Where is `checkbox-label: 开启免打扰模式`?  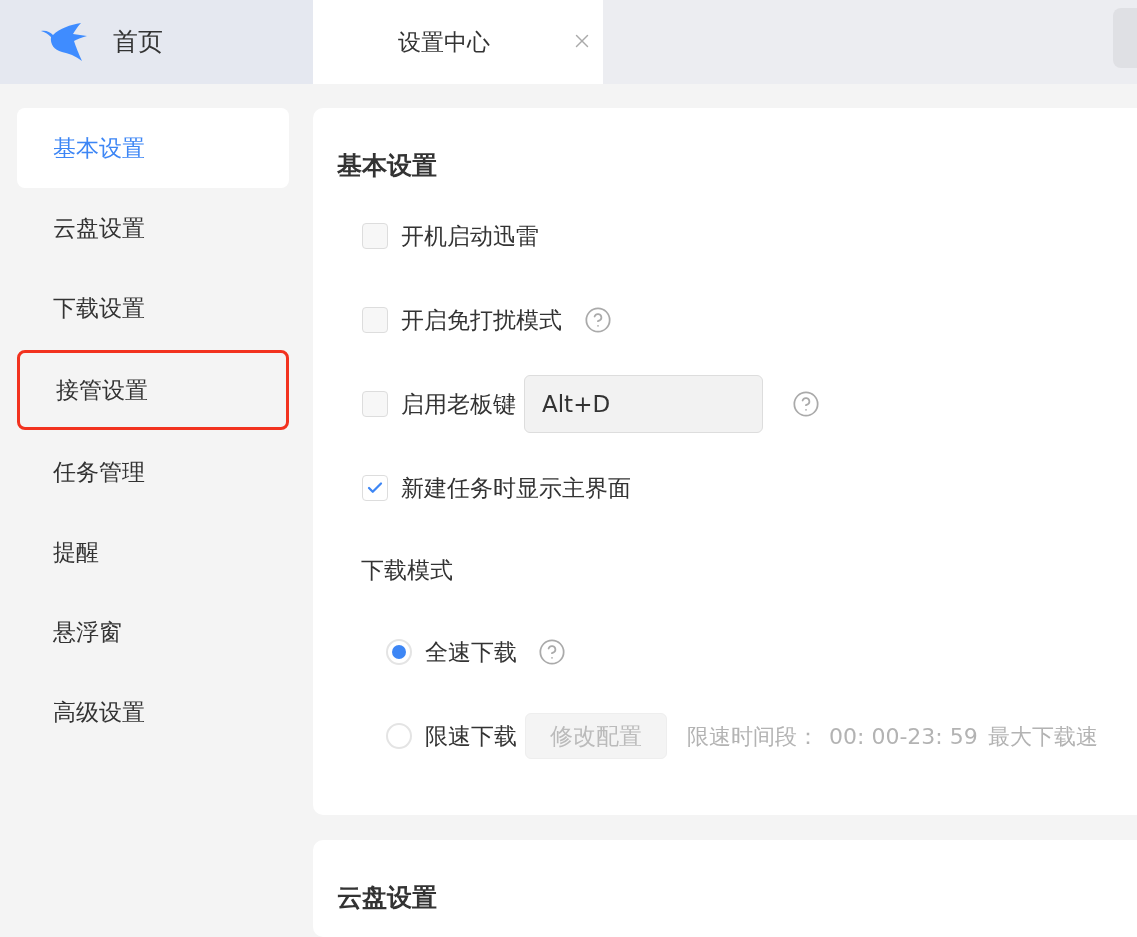 checkbox-label: 开启免打扰模式 is located at coordinates (481, 320).